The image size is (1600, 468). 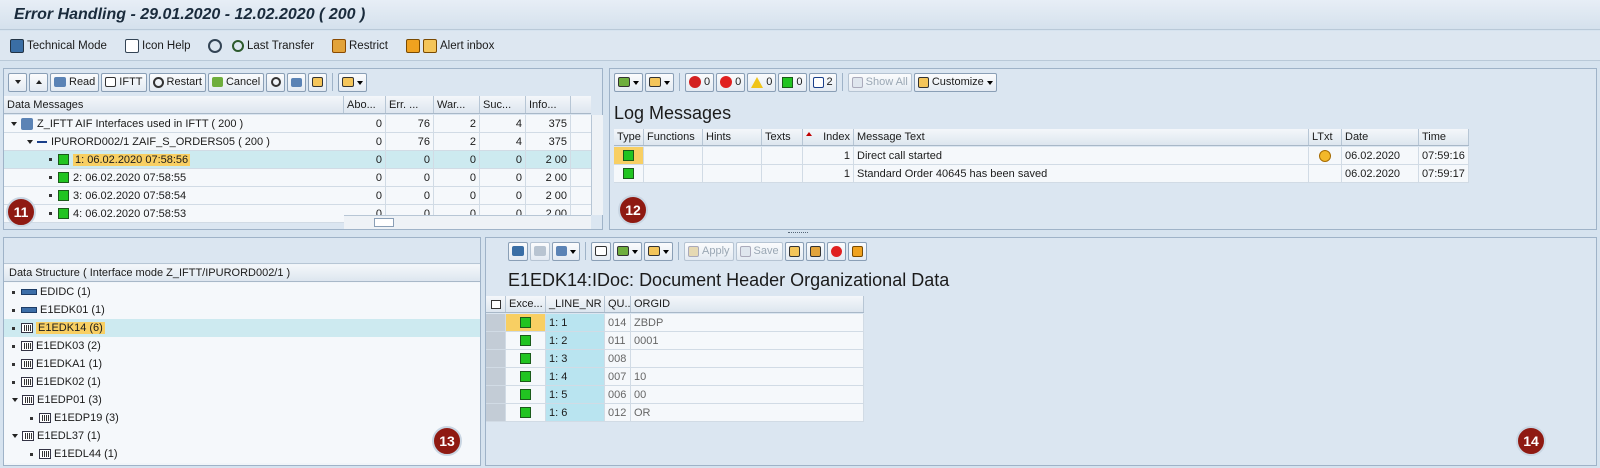 I want to click on save-button: Save, so click(x=759, y=251).